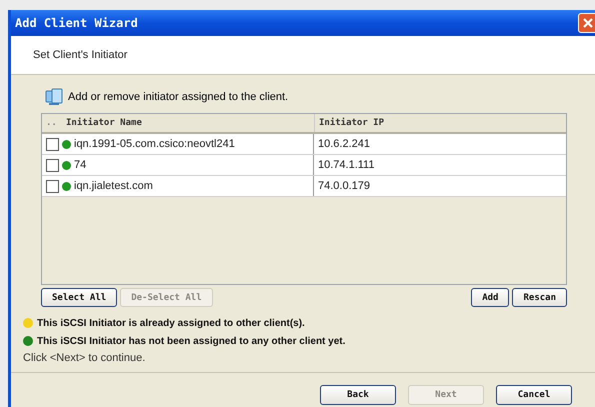 This screenshot has width=595, height=407. I want to click on close-icon, so click(588, 23).